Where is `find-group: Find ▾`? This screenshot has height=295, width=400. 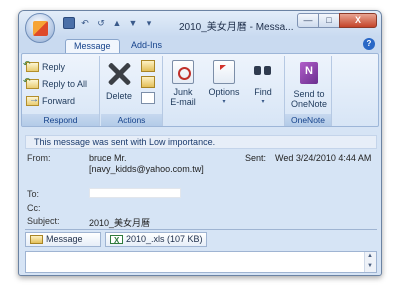
find-group: Find ▾ is located at coordinates (263, 91).